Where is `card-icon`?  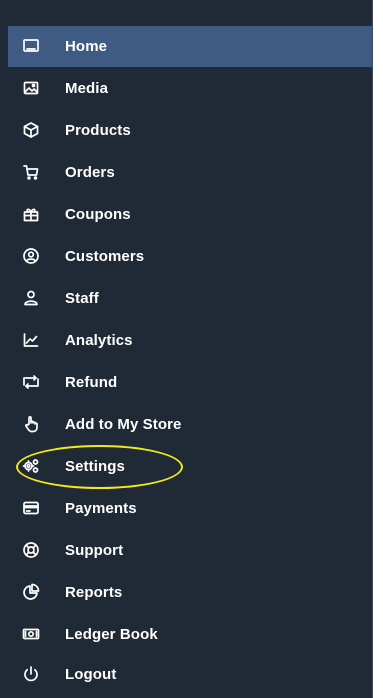
card-icon is located at coordinates (31, 508).